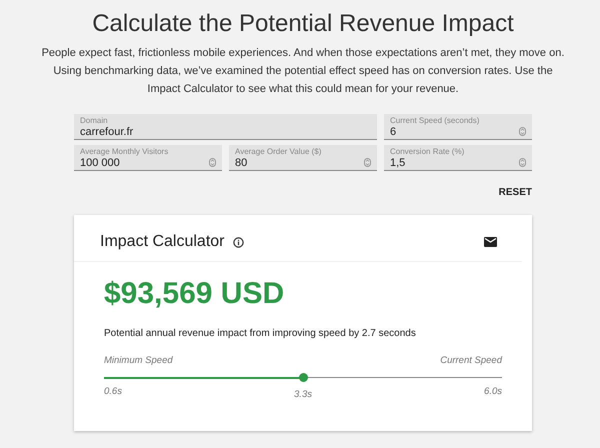 This screenshot has width=600, height=448. Describe the element at coordinates (113, 391) in the screenshot. I see `slider-value: 0.6s` at that location.